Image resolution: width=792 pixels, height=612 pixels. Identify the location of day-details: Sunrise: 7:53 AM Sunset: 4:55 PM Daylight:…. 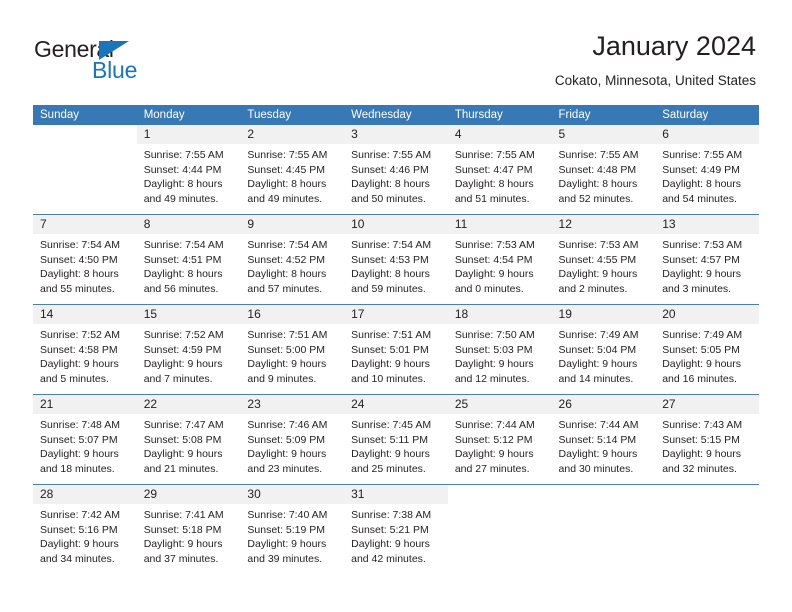
(604, 265).